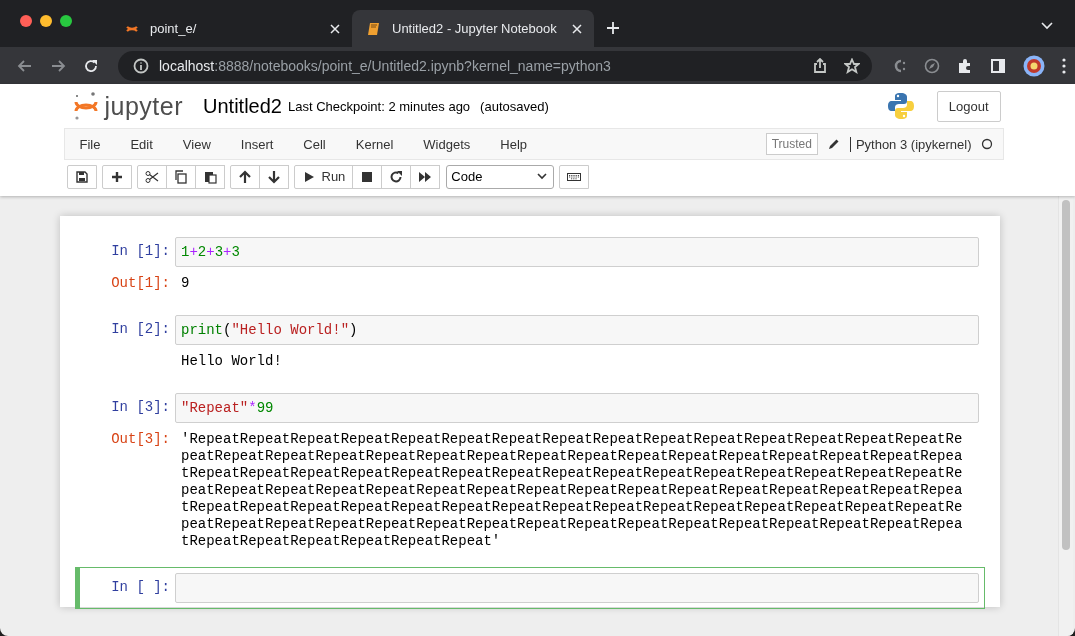  I want to click on input-prompt: In [1]:, so click(140, 251).